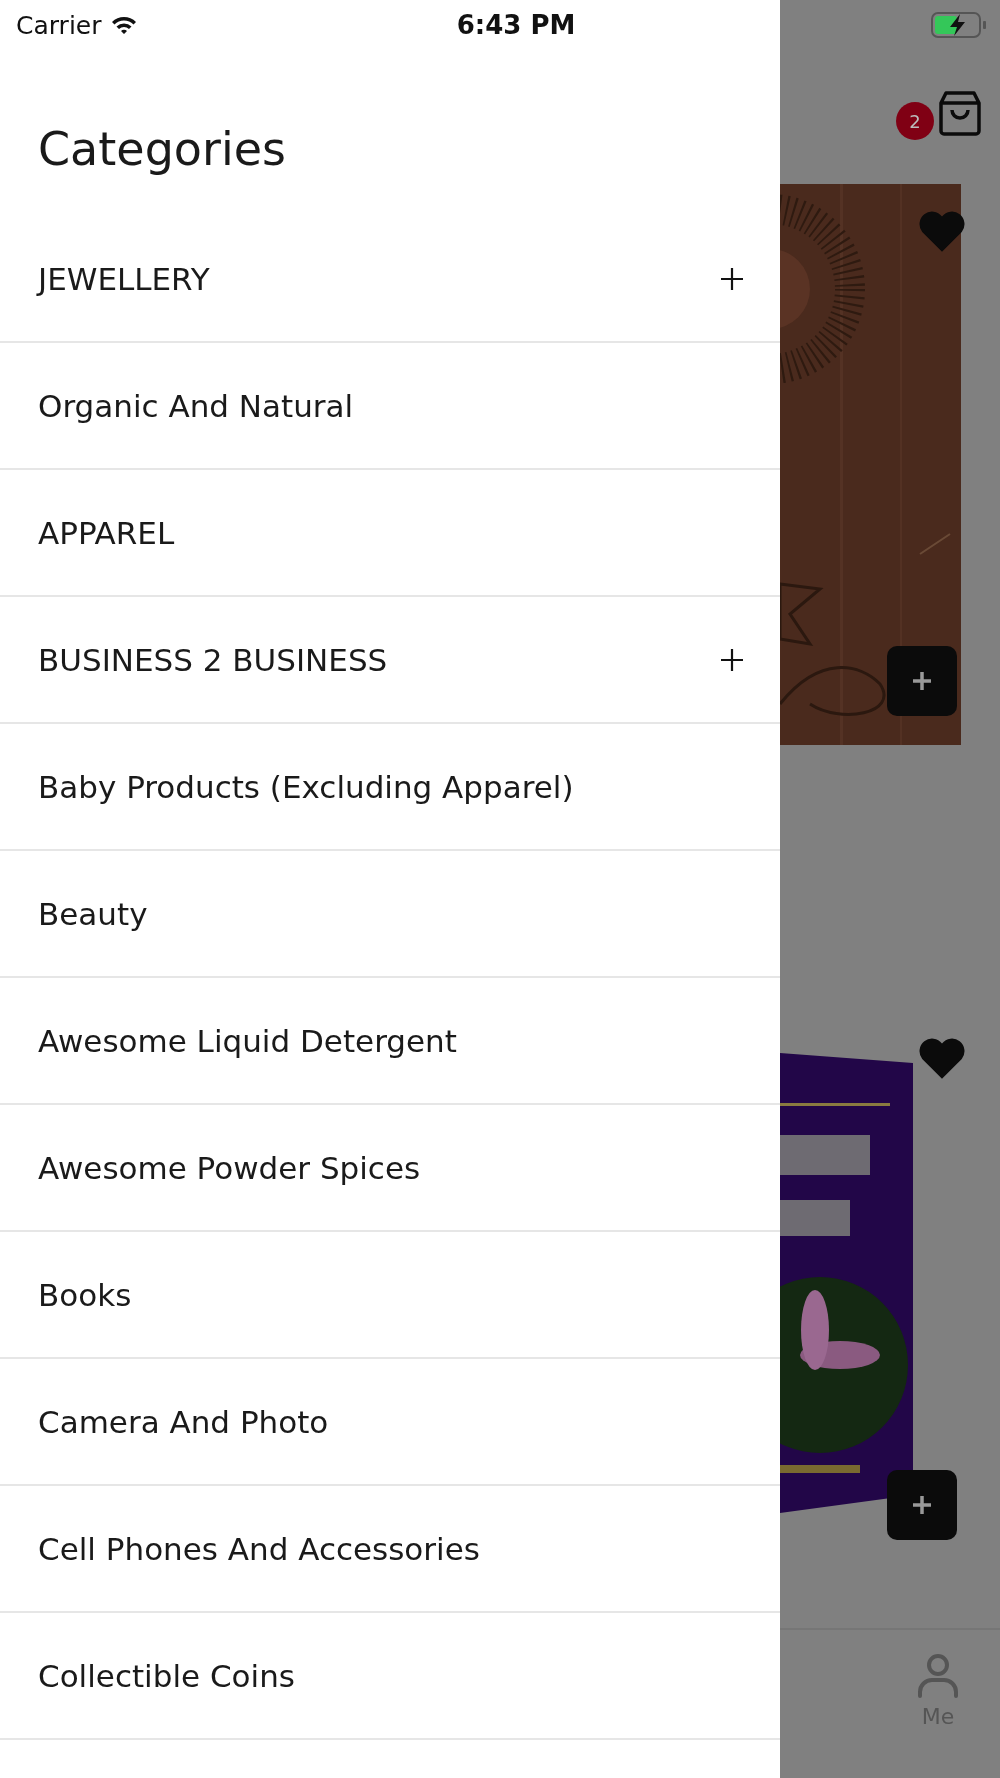 This screenshot has width=1000, height=1778. Describe the element at coordinates (915, 121) in the screenshot. I see `cart-count-badge: 2` at that location.